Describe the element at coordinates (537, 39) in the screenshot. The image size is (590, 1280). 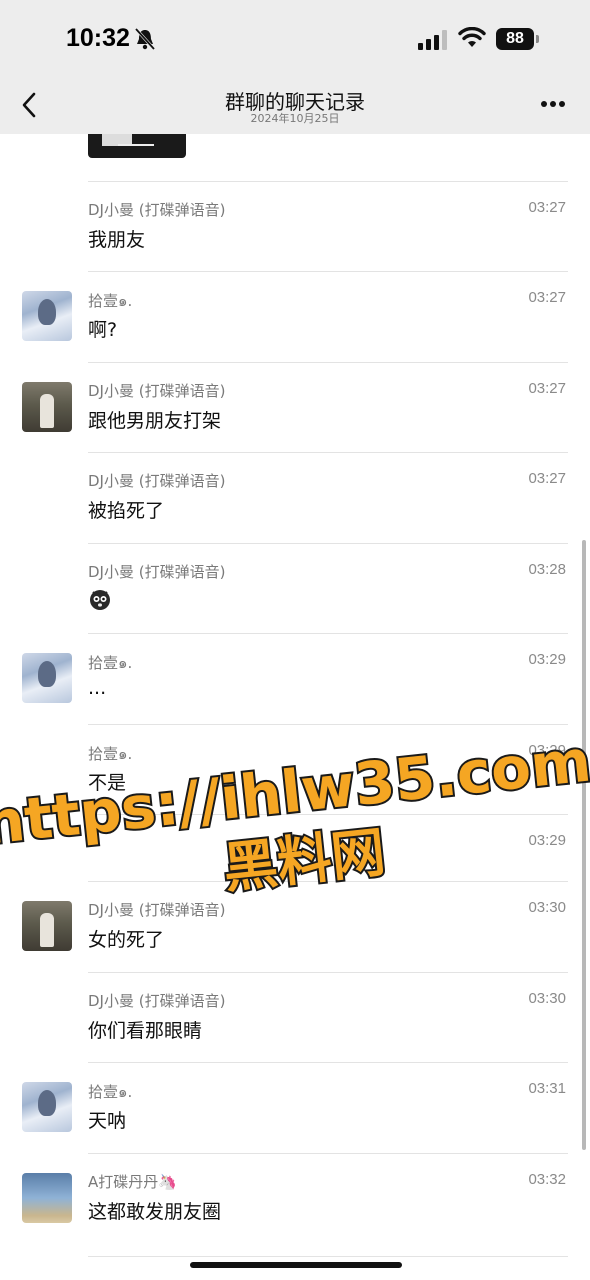
I see `battery-tip` at that location.